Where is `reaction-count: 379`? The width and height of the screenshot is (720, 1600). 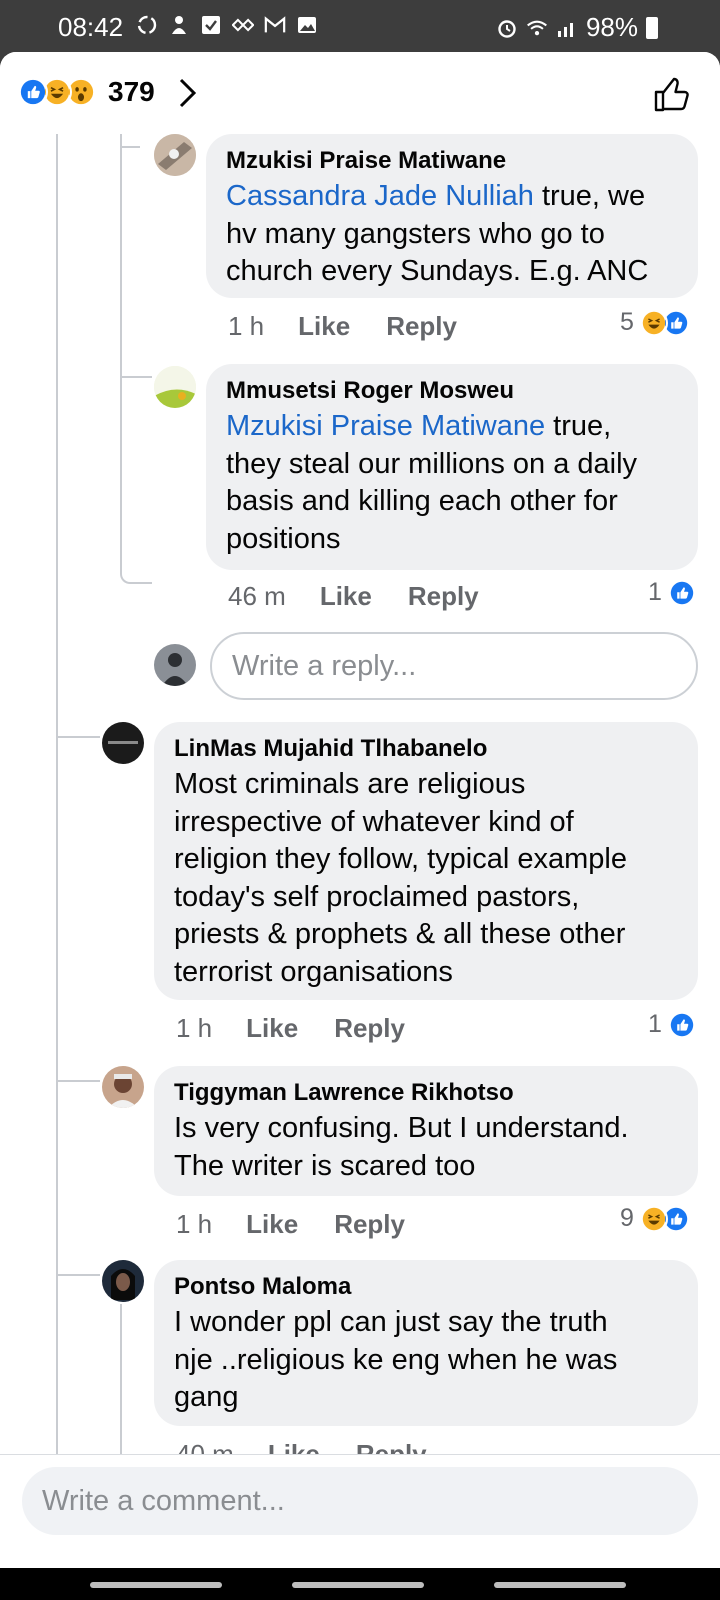 reaction-count: 379 is located at coordinates (131, 91).